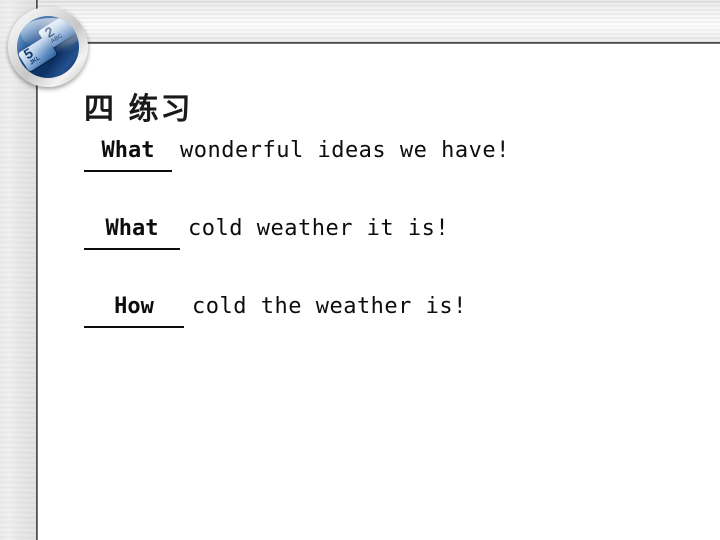  What do you see at coordinates (384, 330) in the screenshot?
I see `exercise-item-3: How cold the weather is!` at bounding box center [384, 330].